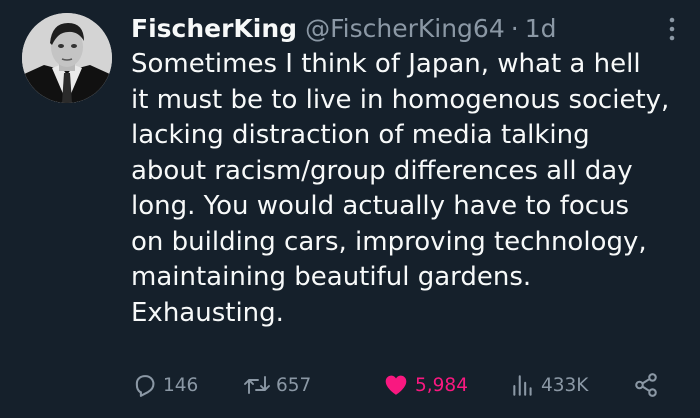 The image size is (700, 418). What do you see at coordinates (331, 277) in the screenshot?
I see `tweet-text-line: maintaining beautiful gardens.` at bounding box center [331, 277].